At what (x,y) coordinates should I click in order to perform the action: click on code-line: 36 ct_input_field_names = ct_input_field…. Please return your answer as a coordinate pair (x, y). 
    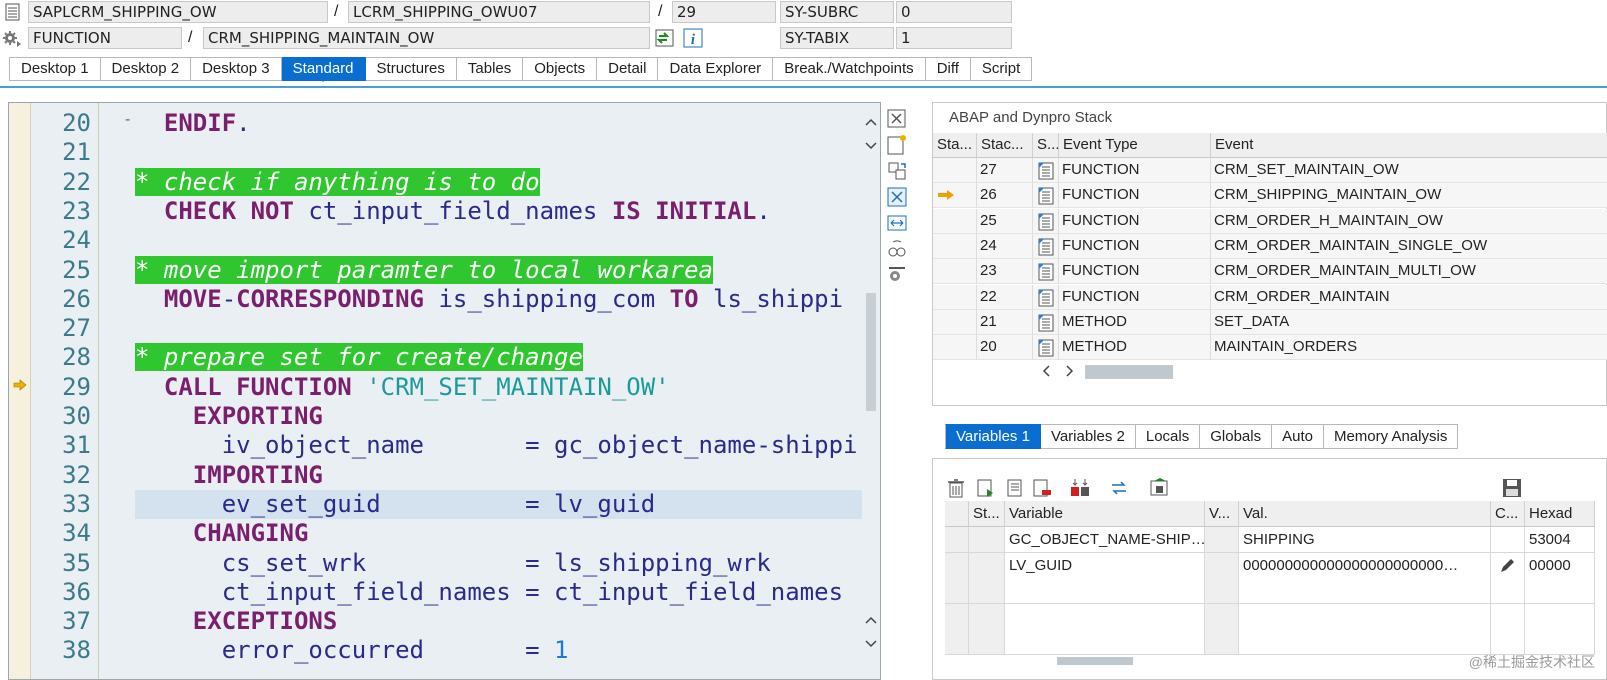
    Looking at the image, I should click on (439, 592).